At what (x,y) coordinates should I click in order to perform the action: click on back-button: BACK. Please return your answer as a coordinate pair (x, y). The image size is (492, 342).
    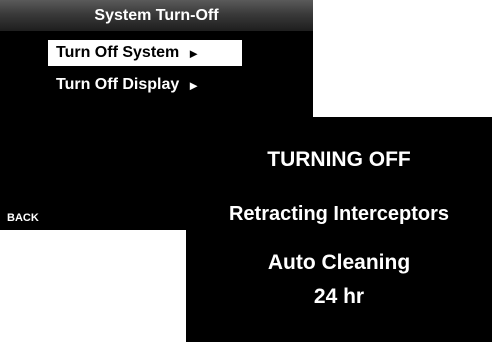
    Looking at the image, I should click on (23, 218).